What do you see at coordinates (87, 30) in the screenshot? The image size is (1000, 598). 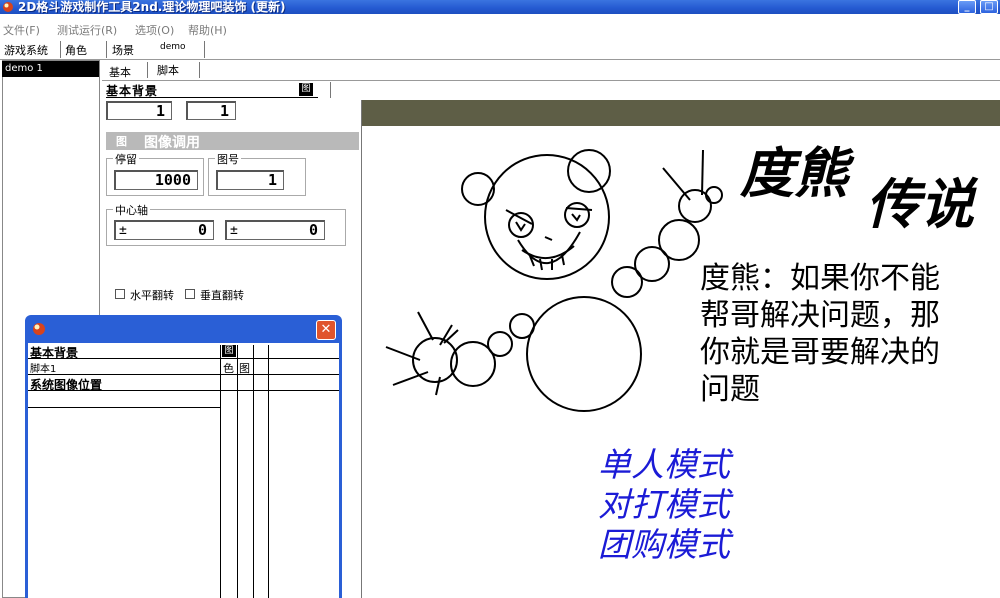 I see `menu-test-run: 测试运行(R)` at bounding box center [87, 30].